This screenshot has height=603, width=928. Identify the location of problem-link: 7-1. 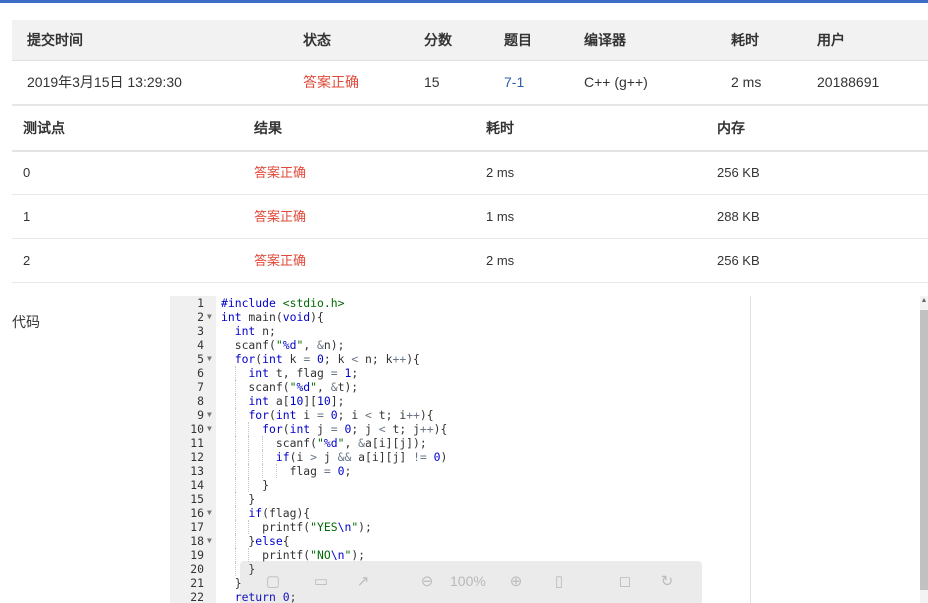
(514, 82).